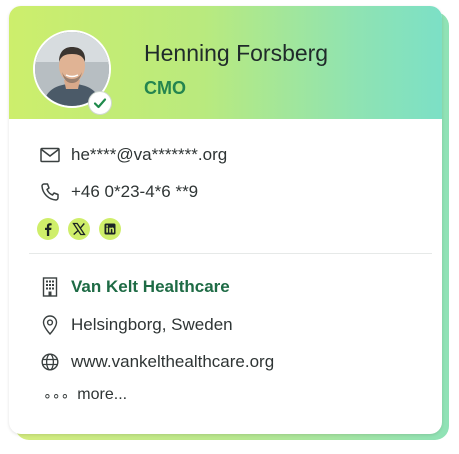 The image size is (459, 454). I want to click on social-links, so click(79, 229).